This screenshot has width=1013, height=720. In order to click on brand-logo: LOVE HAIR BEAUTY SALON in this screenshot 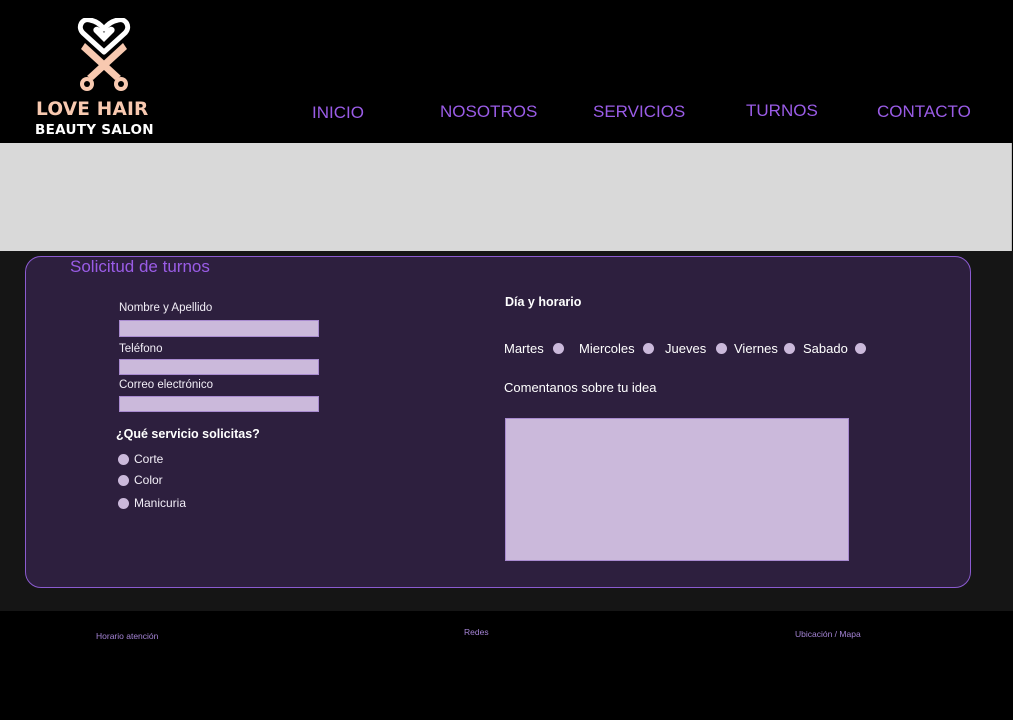, I will do `click(105, 78)`.